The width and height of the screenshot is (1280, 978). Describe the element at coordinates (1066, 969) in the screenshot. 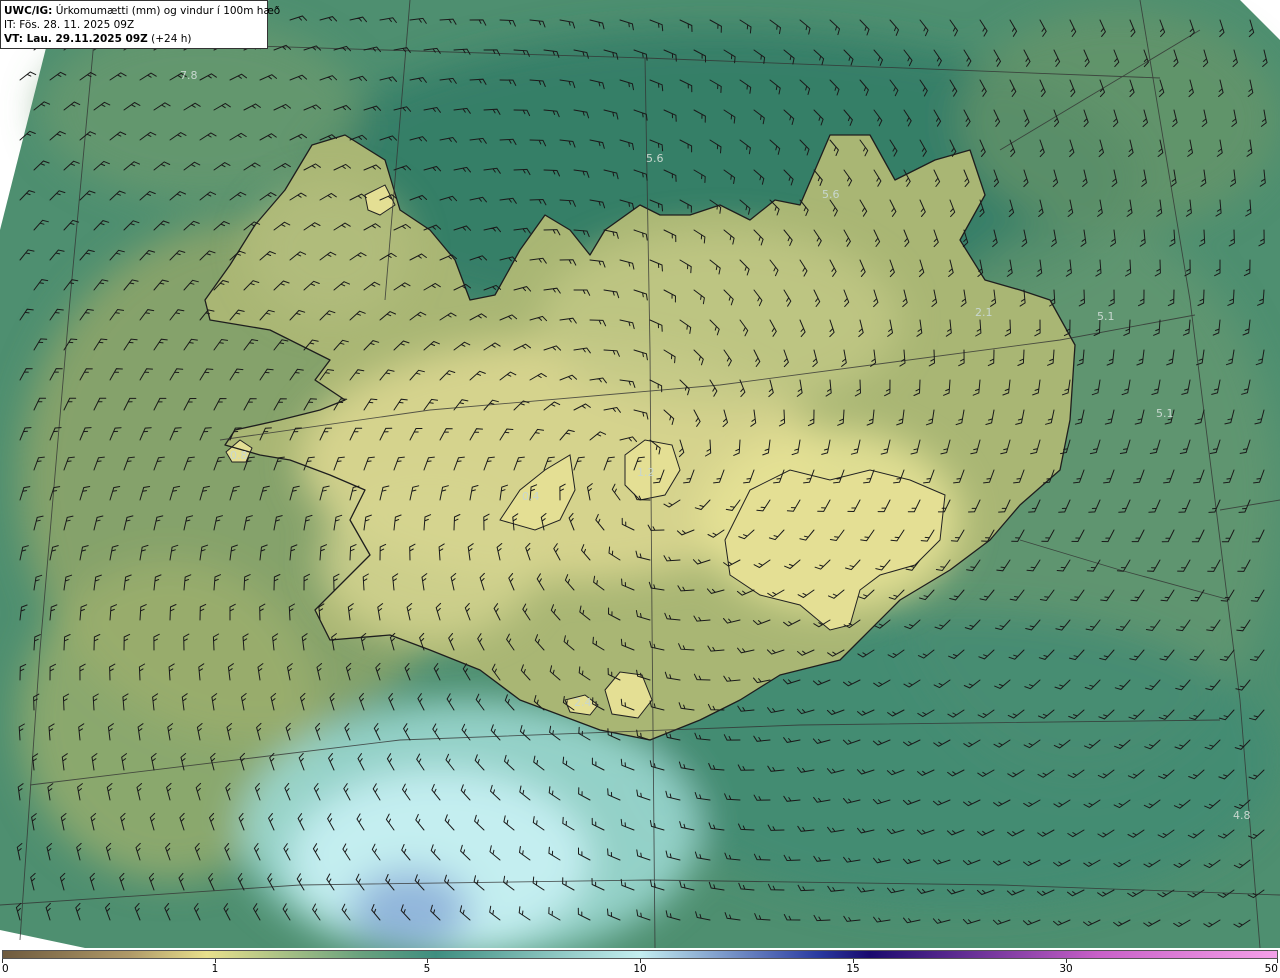

I see `colorbar-tick-label: 30` at that location.